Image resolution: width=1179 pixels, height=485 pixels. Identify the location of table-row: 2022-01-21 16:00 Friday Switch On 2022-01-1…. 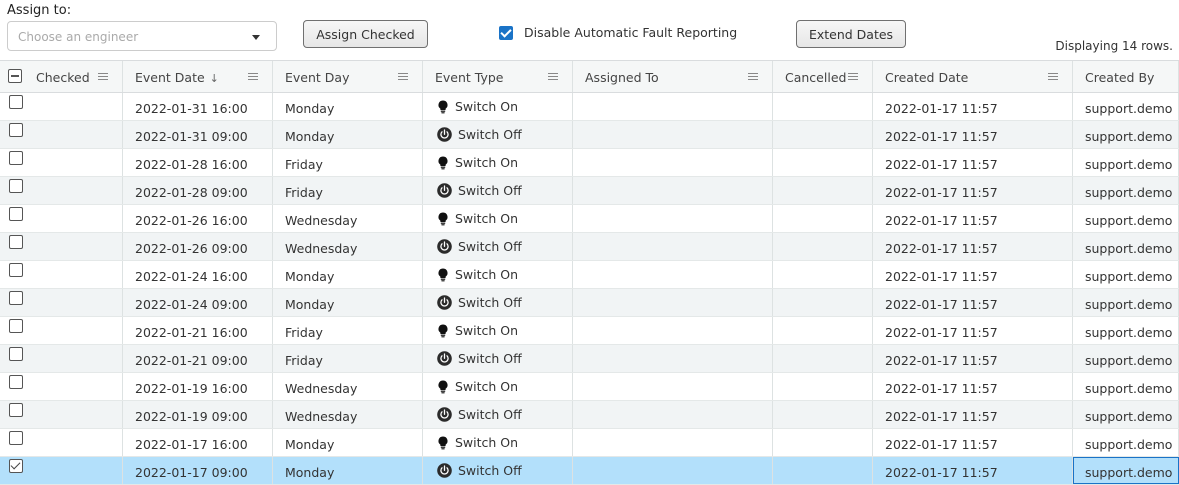
(589, 331).